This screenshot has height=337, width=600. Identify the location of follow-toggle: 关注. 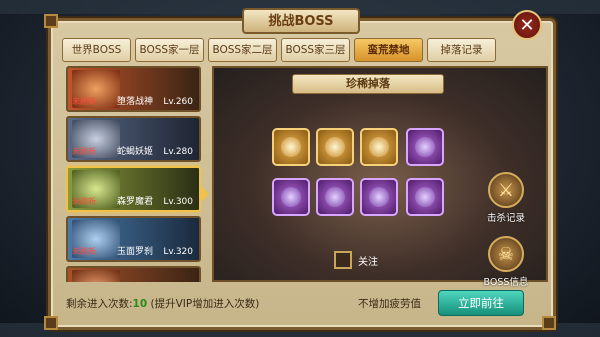
(356, 260).